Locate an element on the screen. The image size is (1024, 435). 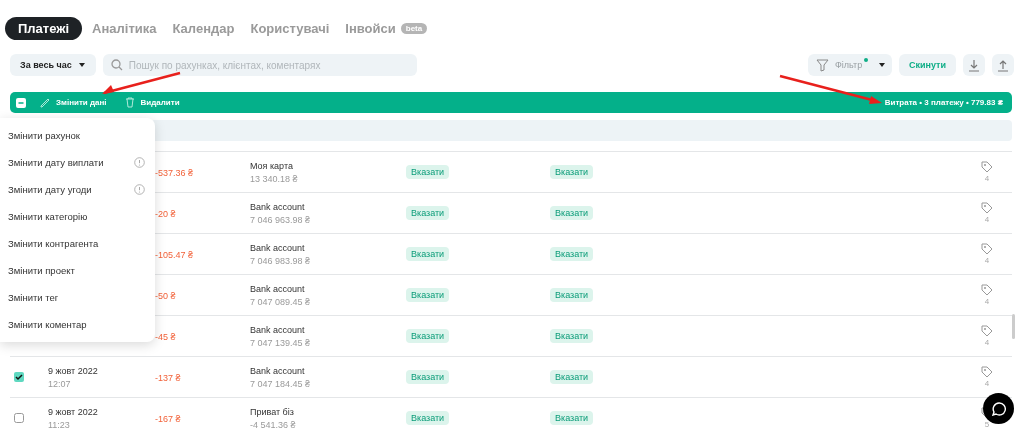
tab: Інвойси beta is located at coordinates (386, 28).